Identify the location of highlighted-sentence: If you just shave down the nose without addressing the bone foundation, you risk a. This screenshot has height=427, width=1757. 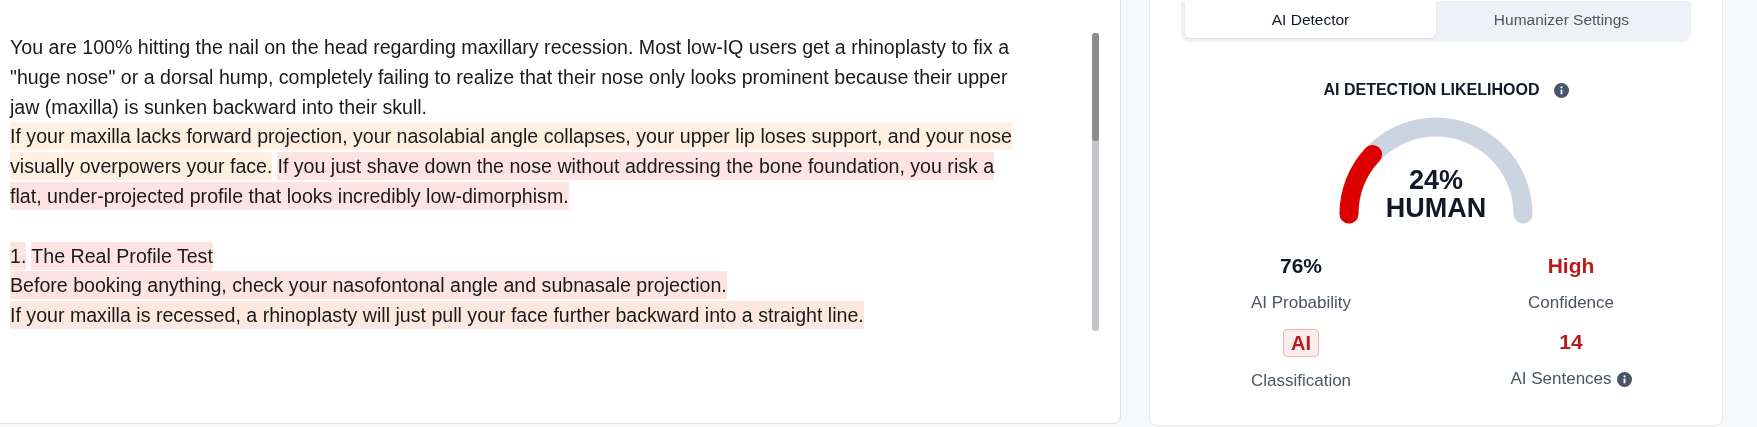
(636, 166).